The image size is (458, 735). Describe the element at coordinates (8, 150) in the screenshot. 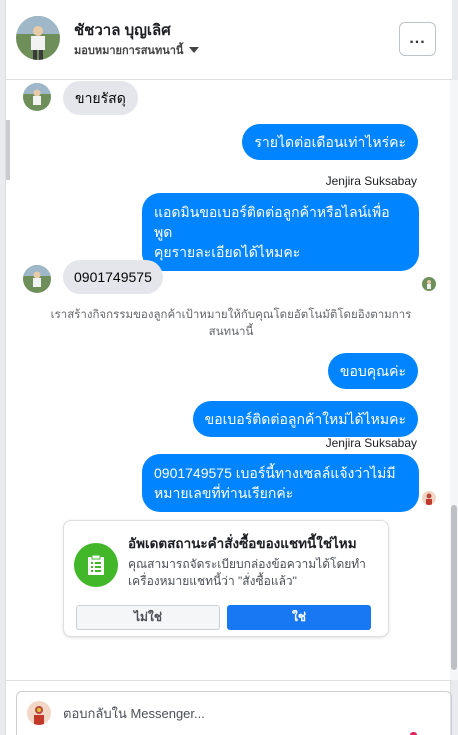

I see `left-edge-indicator` at that location.